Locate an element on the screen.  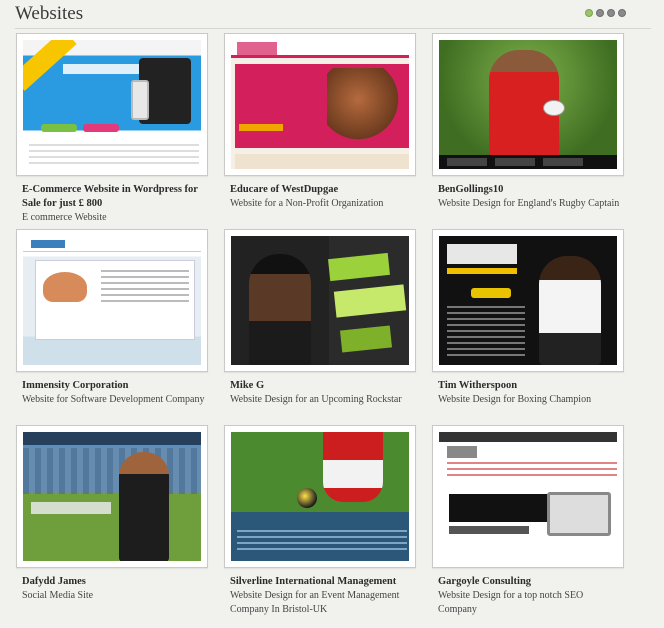
project-title-link: Silverline International Management is located at coordinates (320, 582).